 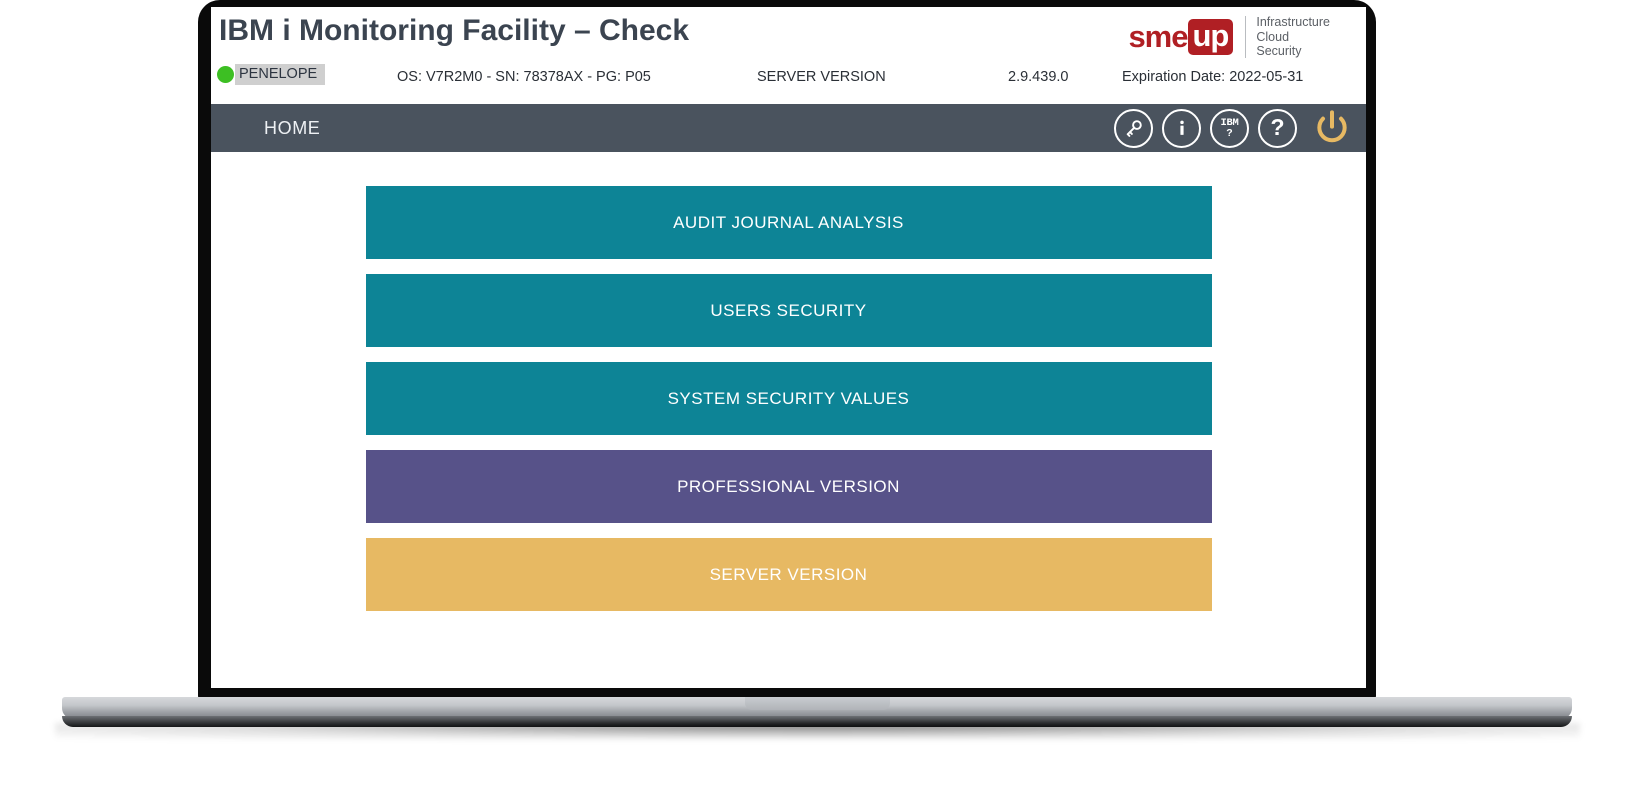 What do you see at coordinates (788, 310) in the screenshot?
I see `menu-button-users-security: USERS SECURITY` at bounding box center [788, 310].